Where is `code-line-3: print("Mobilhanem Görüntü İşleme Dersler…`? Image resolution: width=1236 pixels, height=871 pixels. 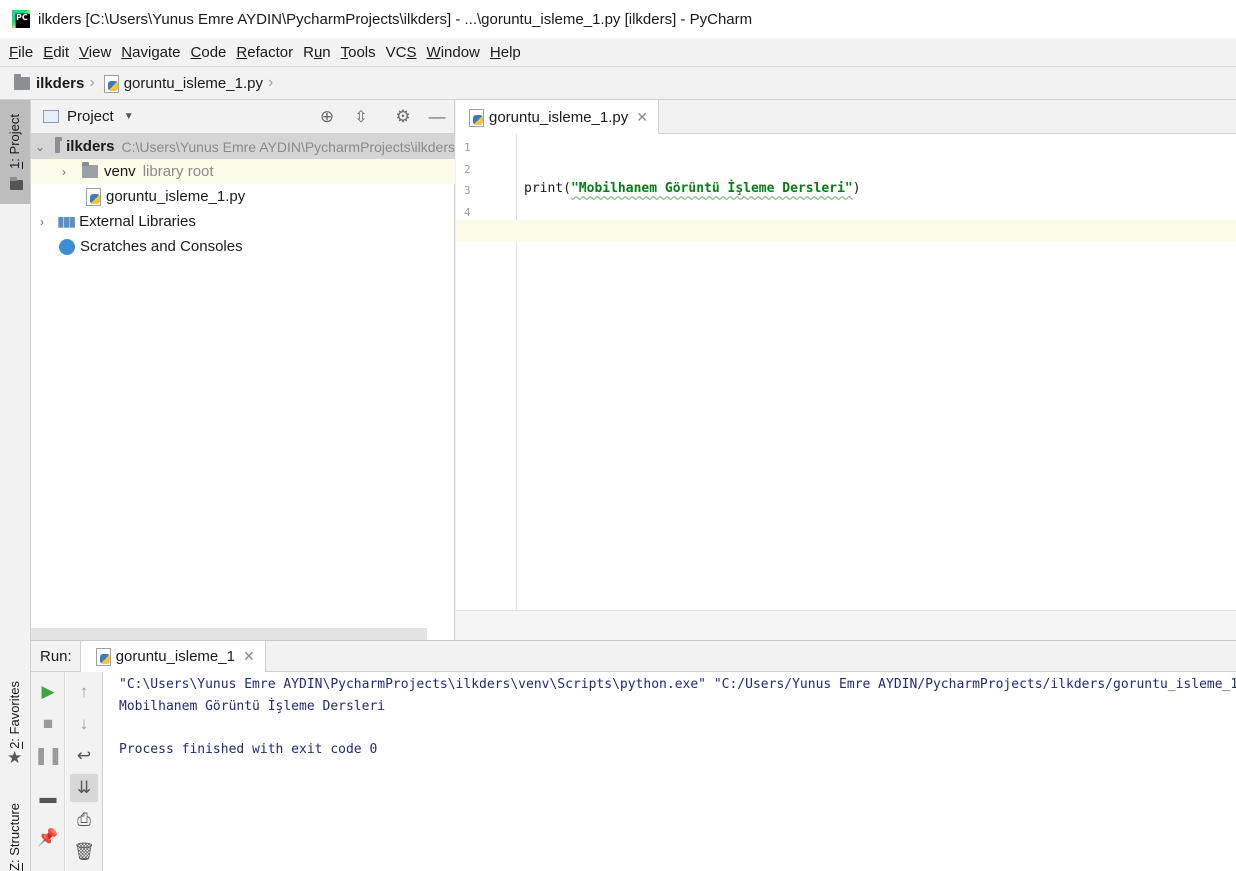
code-line-3: print("Mobilhanem Görüntü İşleme Dersler… is located at coordinates (692, 188).